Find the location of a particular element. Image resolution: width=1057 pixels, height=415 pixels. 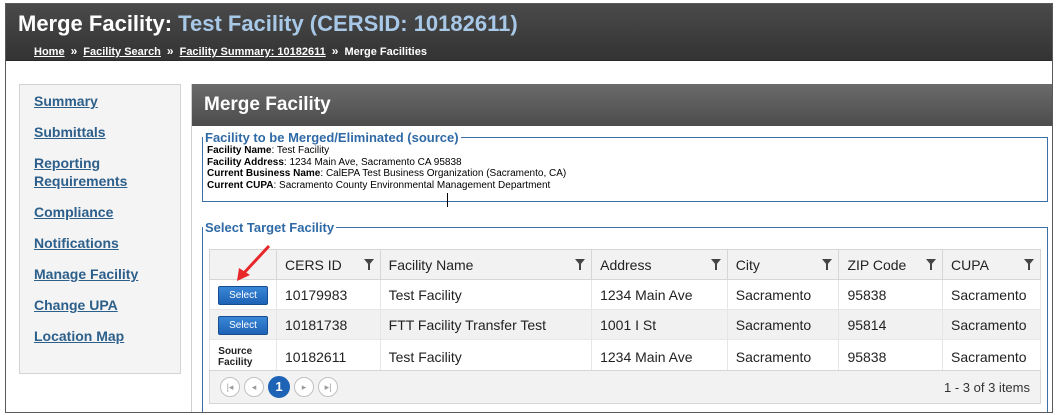

panel-title: Merge Facility is located at coordinates (622, 105).